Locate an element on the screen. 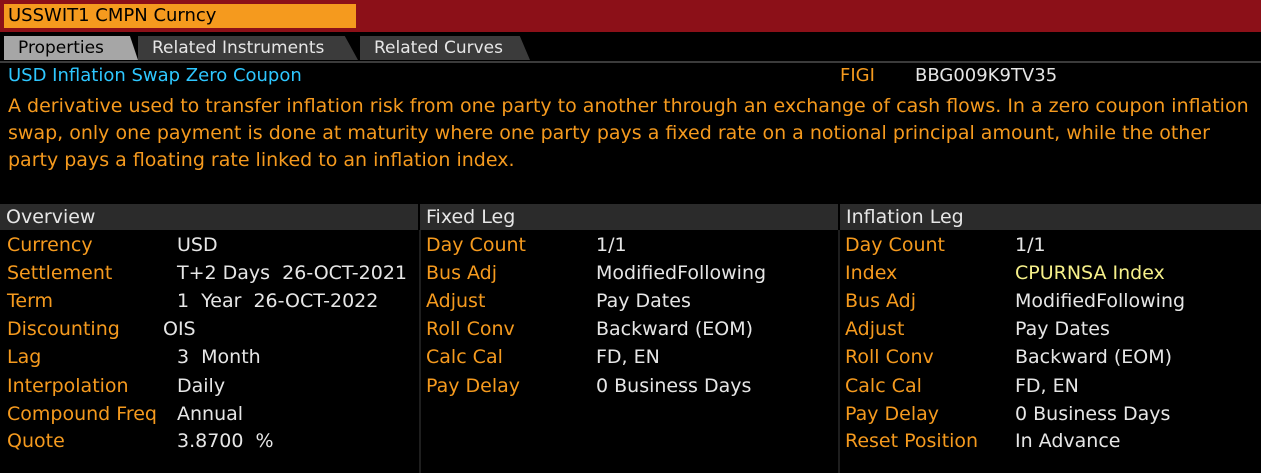 The width and height of the screenshot is (1261, 473). inflation-leg-value: FD, EN is located at coordinates (1047, 386).